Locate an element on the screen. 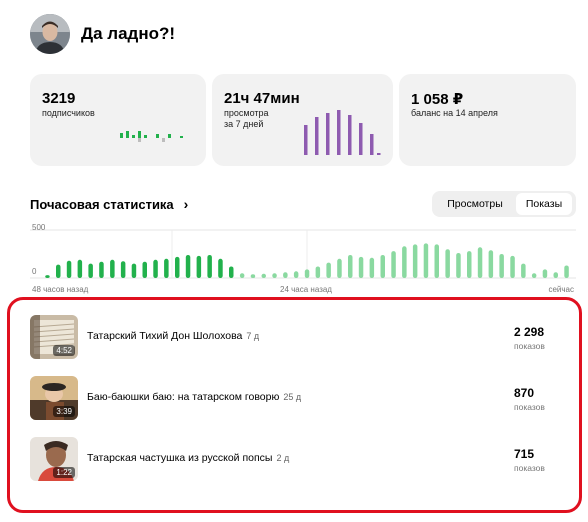 This screenshot has height=522, width=588. video-title: Татарский Тихий Дон Шолохова 7 д is located at coordinates (173, 336).